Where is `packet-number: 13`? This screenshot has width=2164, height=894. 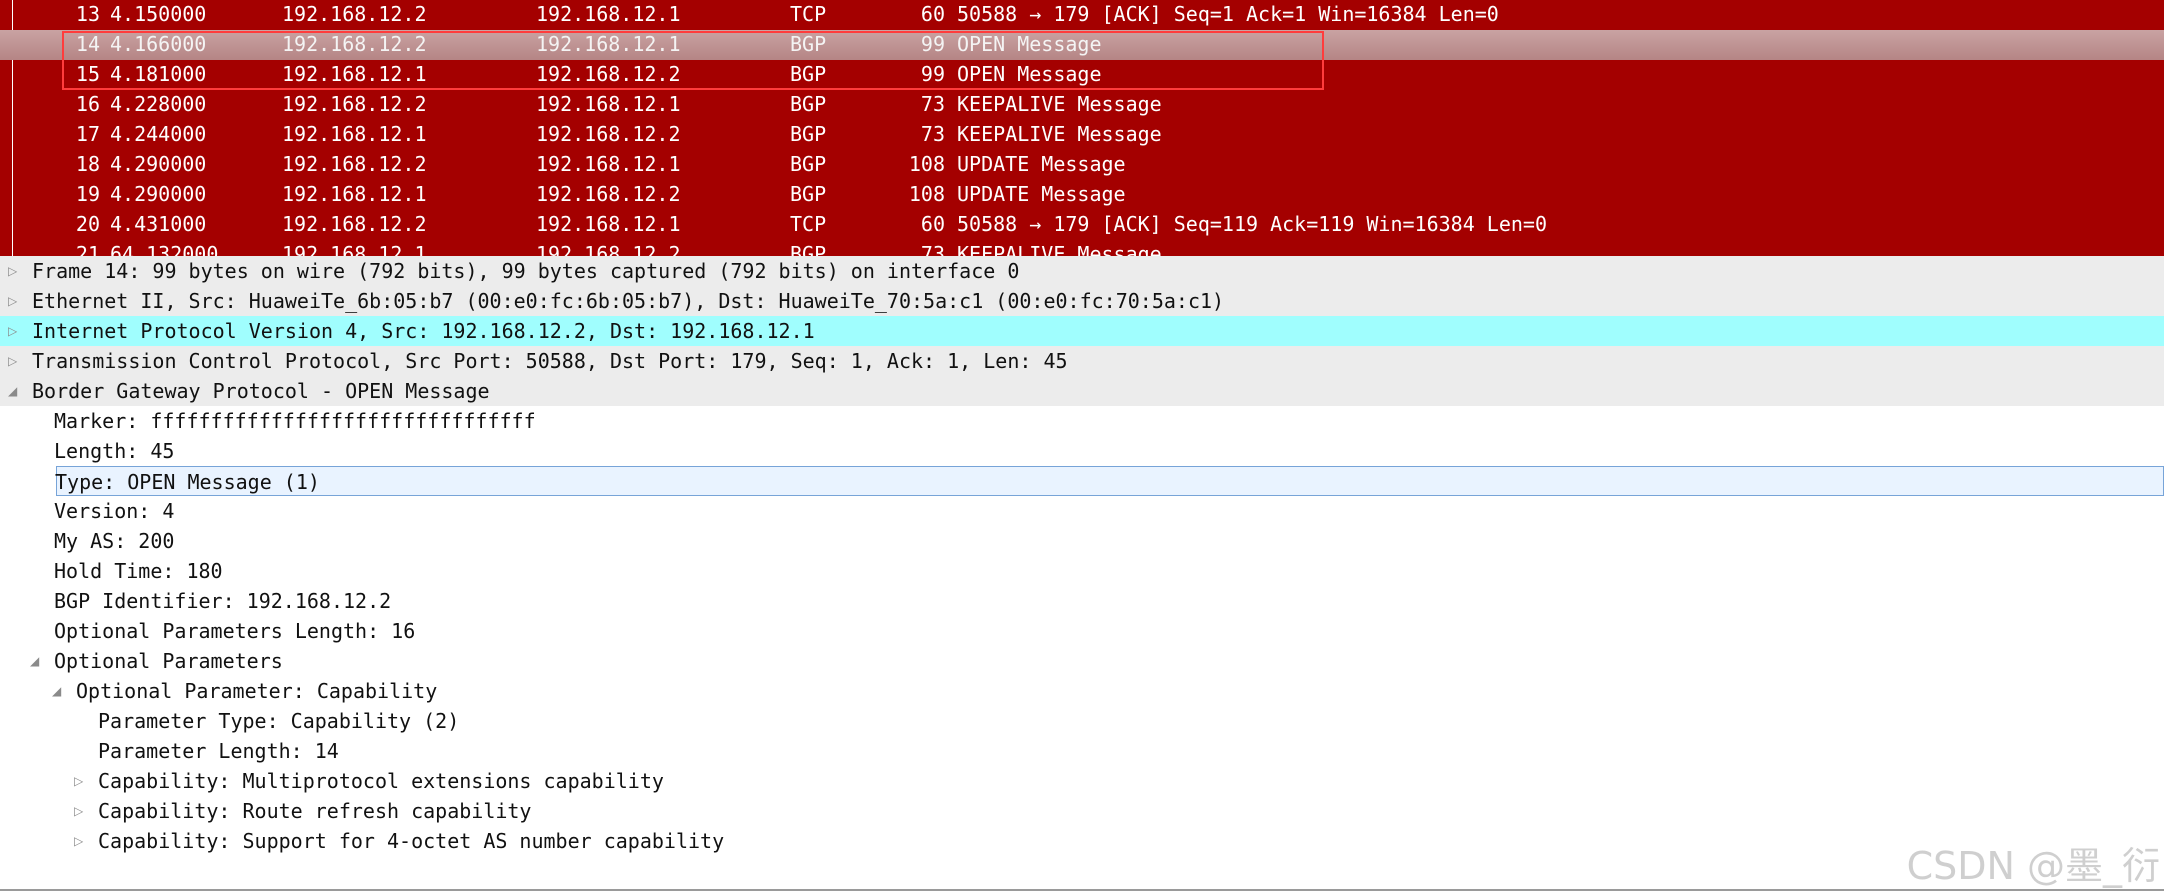
packet-number: 13 is located at coordinates (87, 14).